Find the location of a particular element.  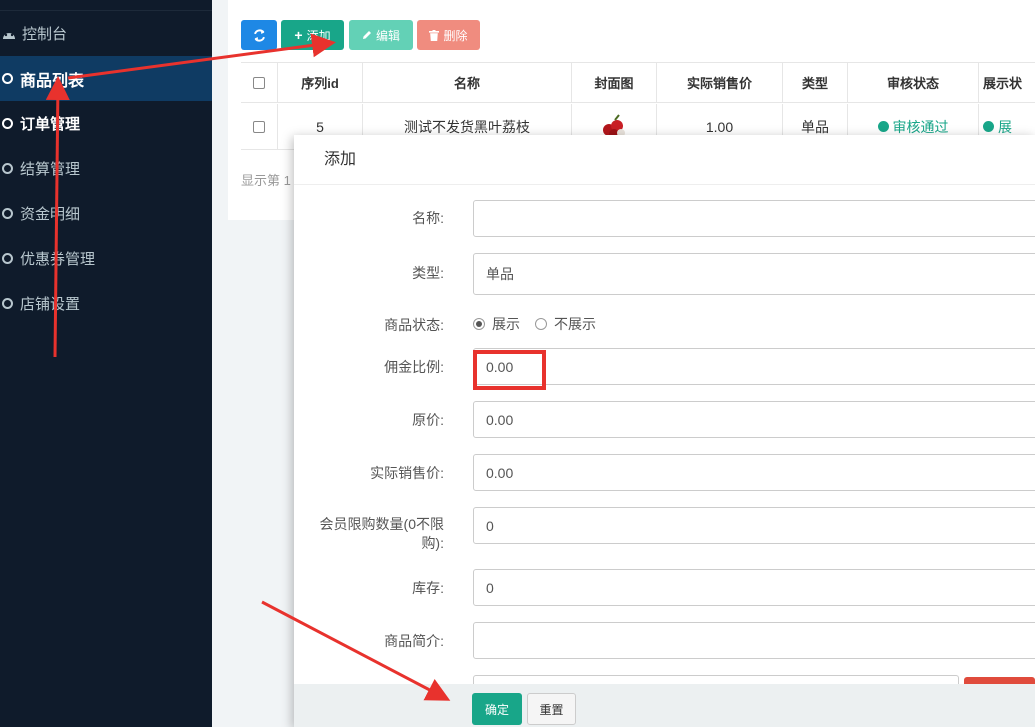

plus-icon: + is located at coordinates (298, 35).